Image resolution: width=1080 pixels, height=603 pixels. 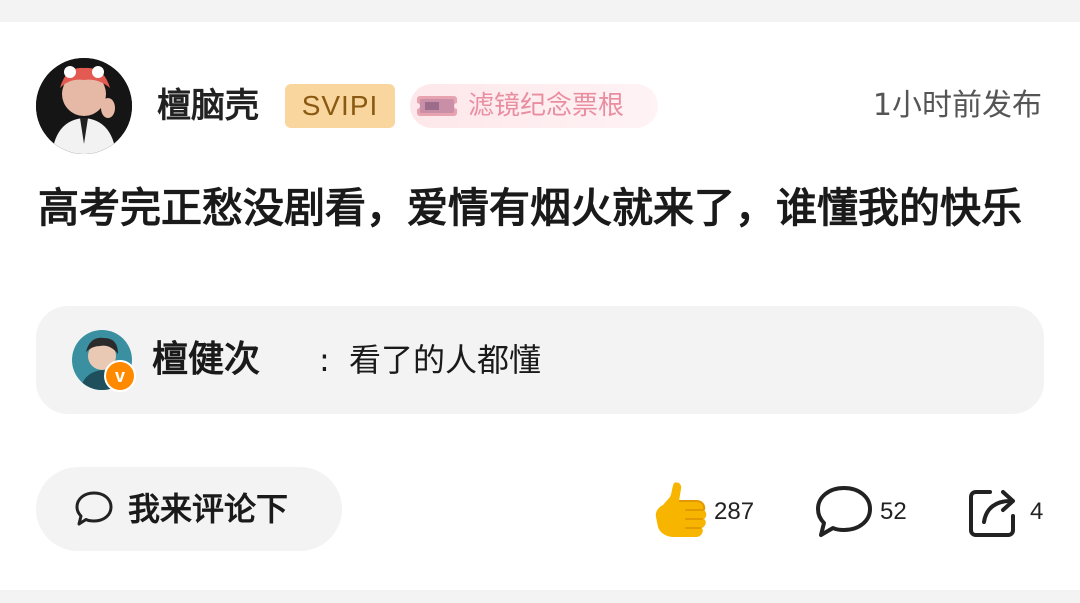 What do you see at coordinates (208, 509) in the screenshot?
I see `write-comment-label: 我来评论下` at bounding box center [208, 509].